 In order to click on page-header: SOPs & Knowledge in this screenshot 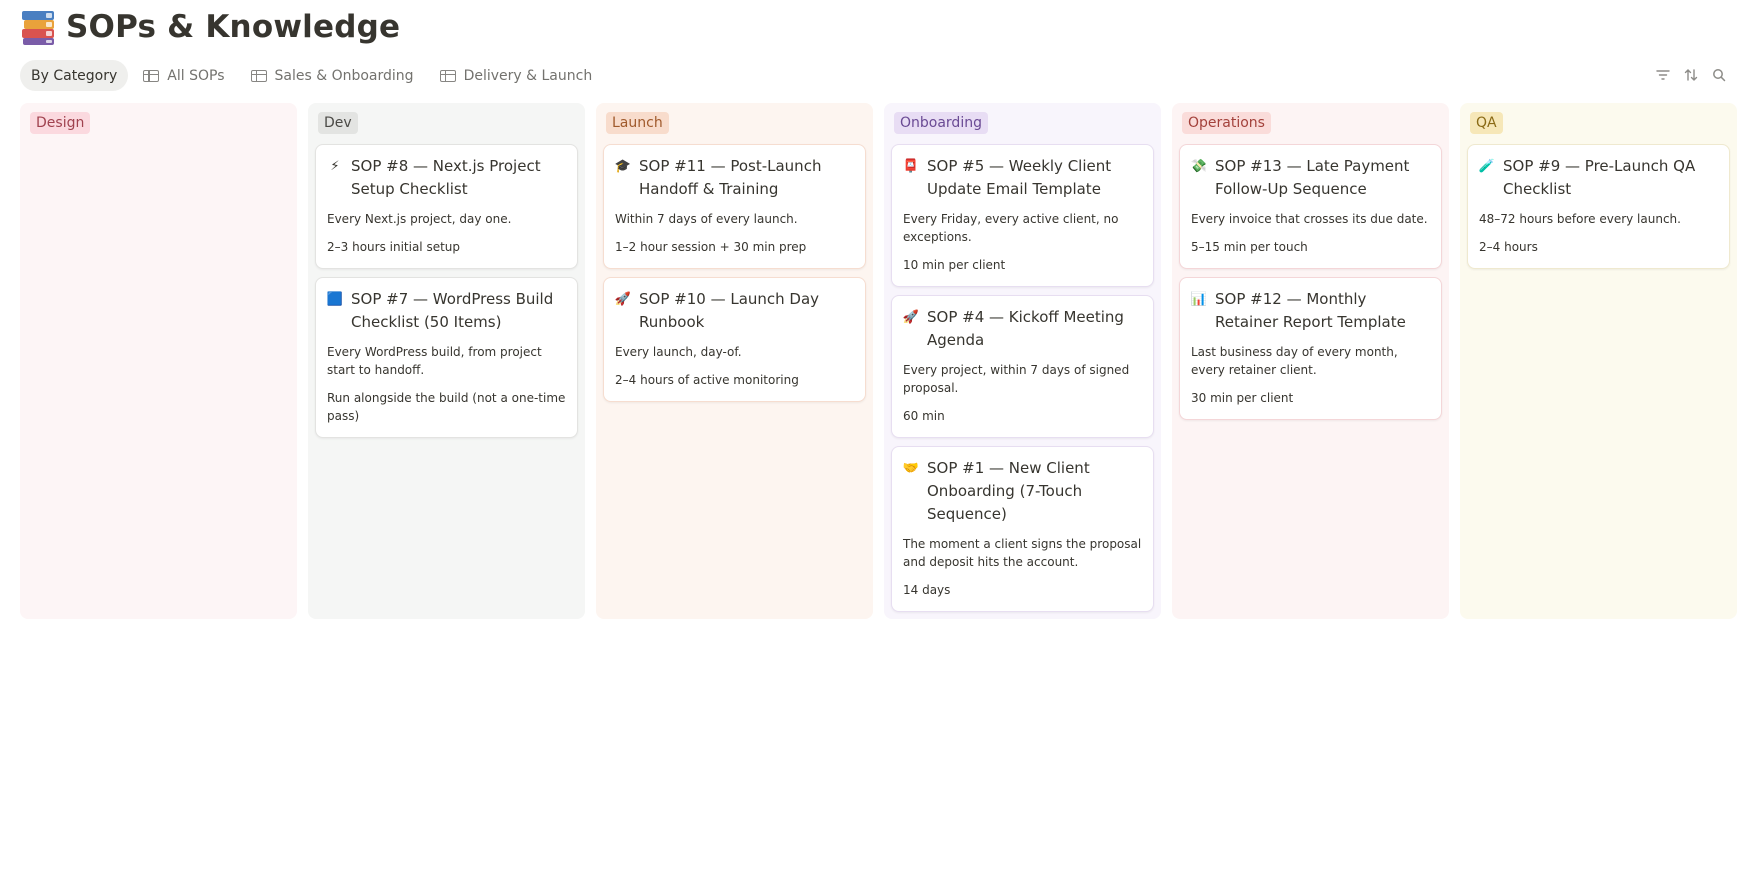, I will do `click(210, 27)`.